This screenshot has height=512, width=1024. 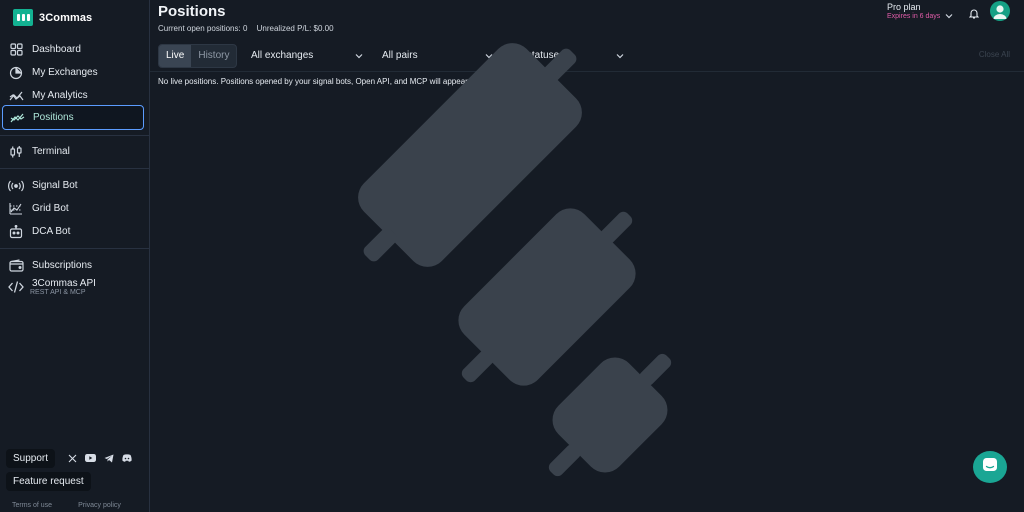 What do you see at coordinates (51, 151) in the screenshot?
I see `sidebar-item-label: Terminal` at bounding box center [51, 151].